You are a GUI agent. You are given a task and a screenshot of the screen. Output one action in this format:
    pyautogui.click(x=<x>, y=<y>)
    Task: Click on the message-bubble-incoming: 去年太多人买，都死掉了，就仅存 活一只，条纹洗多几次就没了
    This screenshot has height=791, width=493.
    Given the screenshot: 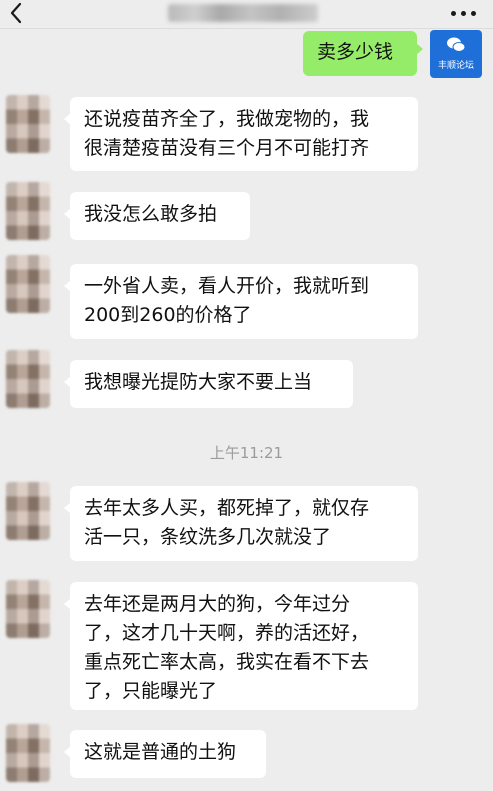 What is the action you would take?
    pyautogui.click(x=241, y=523)
    